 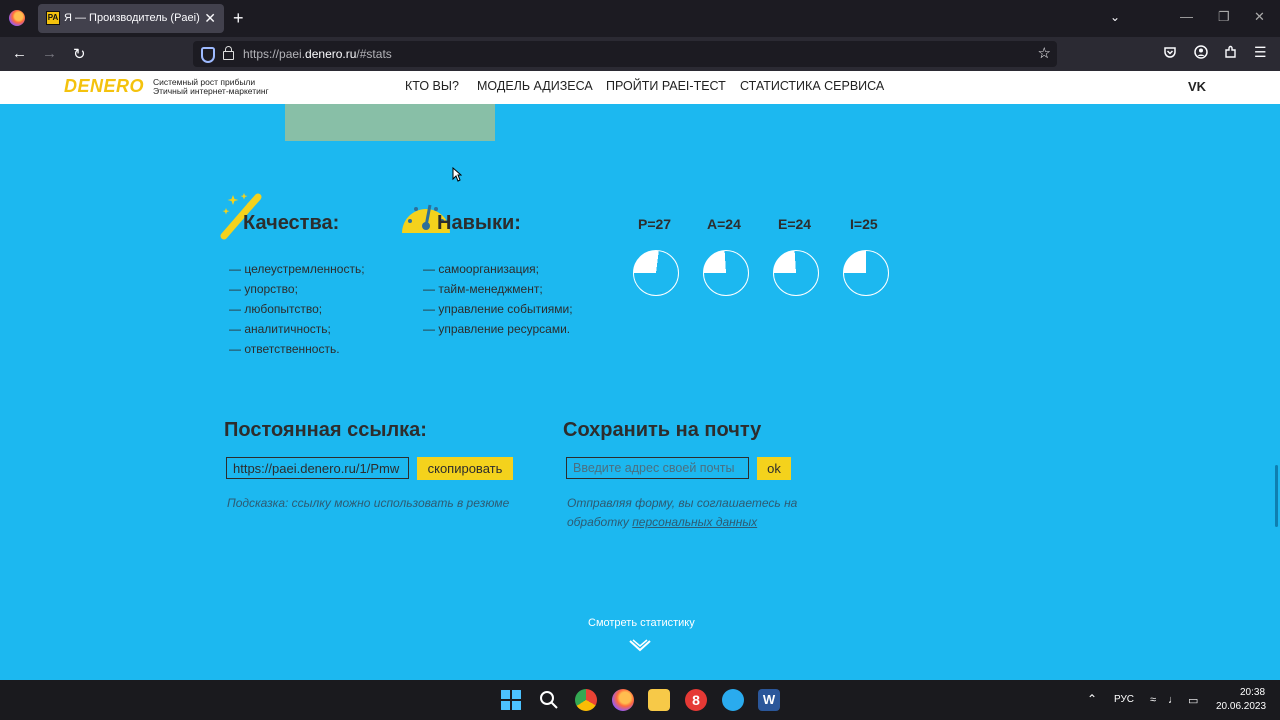 I want to click on menu-item-who-are-you: КТО ВЫ?, so click(x=432, y=86).